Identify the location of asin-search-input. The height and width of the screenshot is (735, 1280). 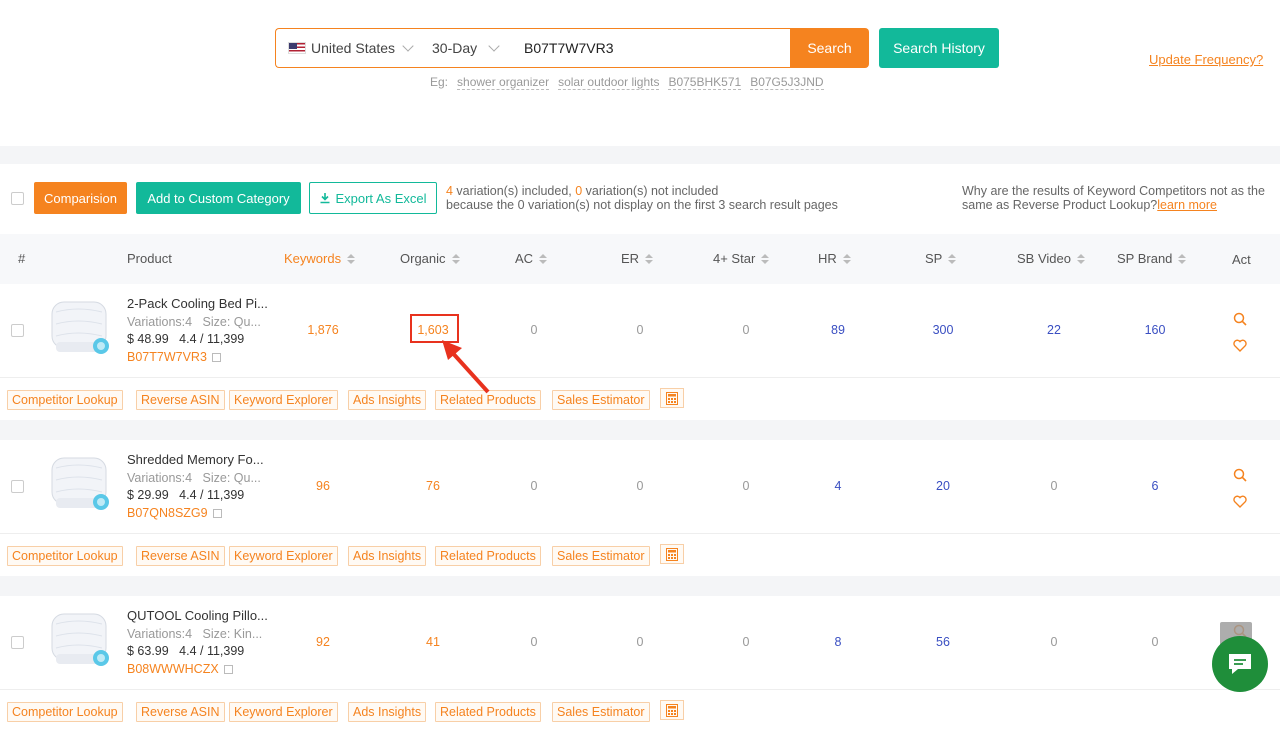
(654, 48).